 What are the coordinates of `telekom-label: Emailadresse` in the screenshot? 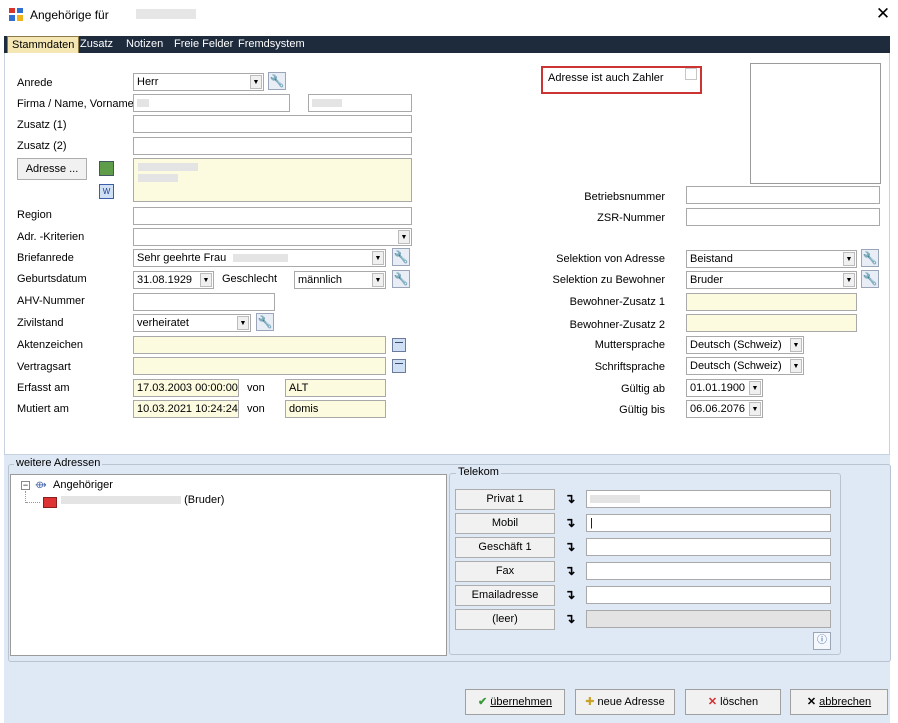 It's located at (505, 595).